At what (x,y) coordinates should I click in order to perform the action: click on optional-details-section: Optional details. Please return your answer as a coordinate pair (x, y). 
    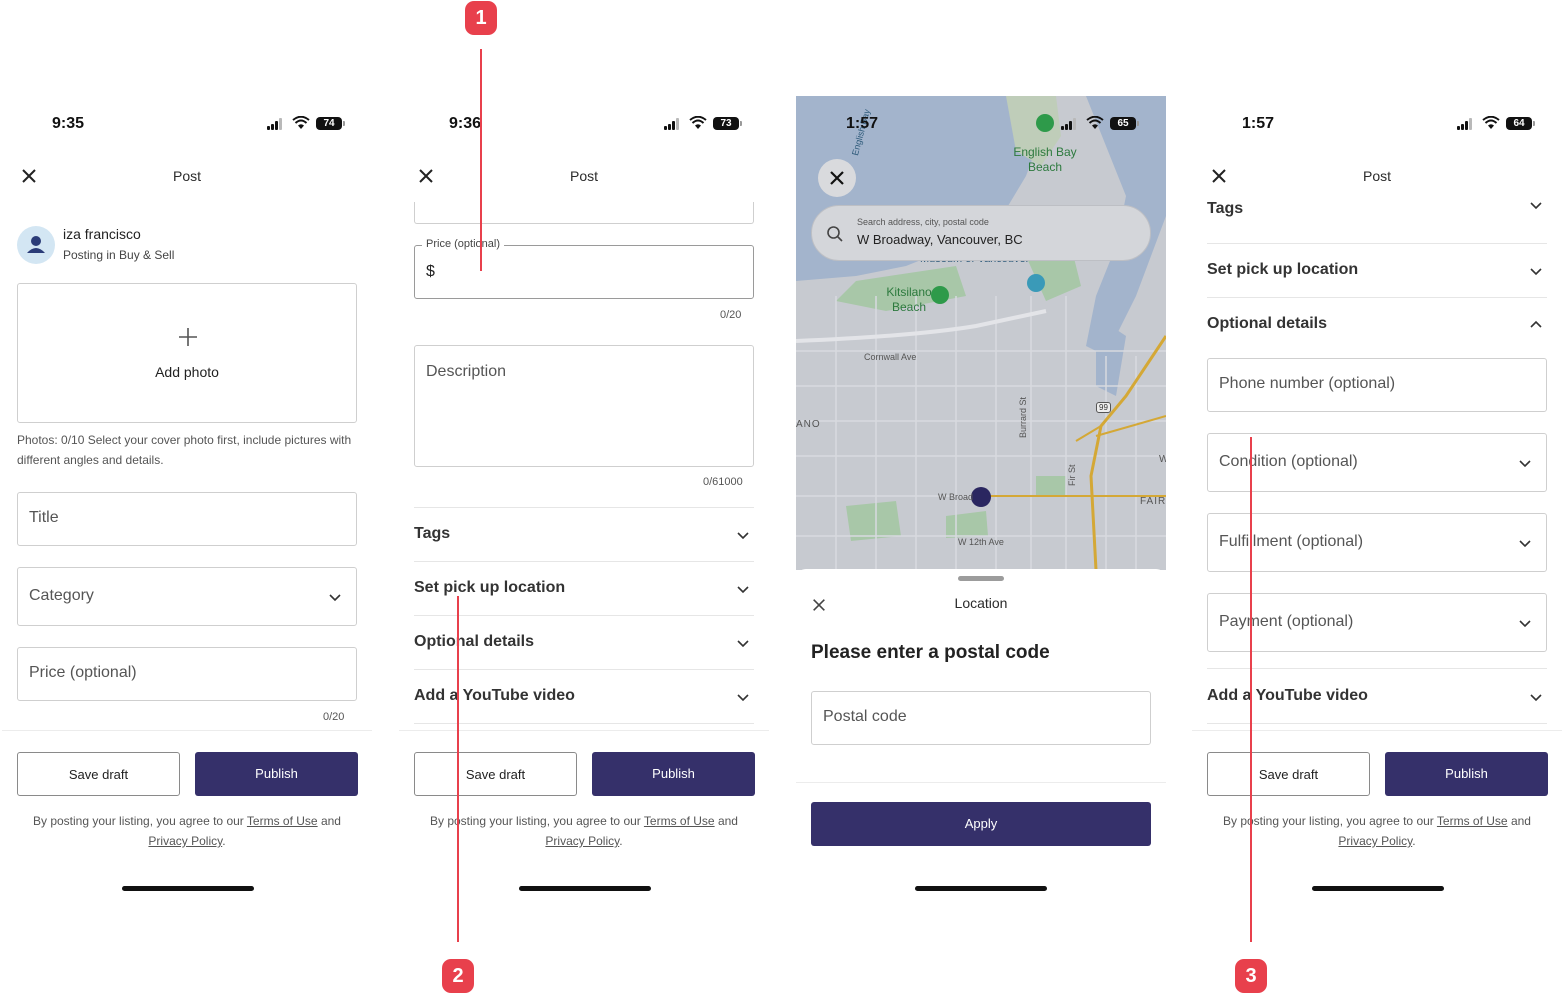
    Looking at the image, I should click on (584, 643).